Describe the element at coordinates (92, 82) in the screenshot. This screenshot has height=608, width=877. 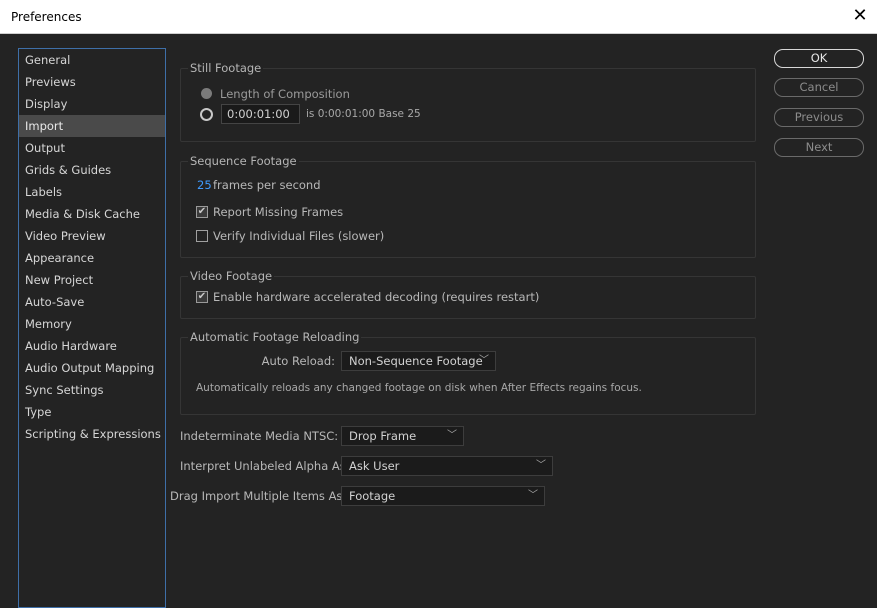
I see `sidebar-item-previews: Previews` at that location.